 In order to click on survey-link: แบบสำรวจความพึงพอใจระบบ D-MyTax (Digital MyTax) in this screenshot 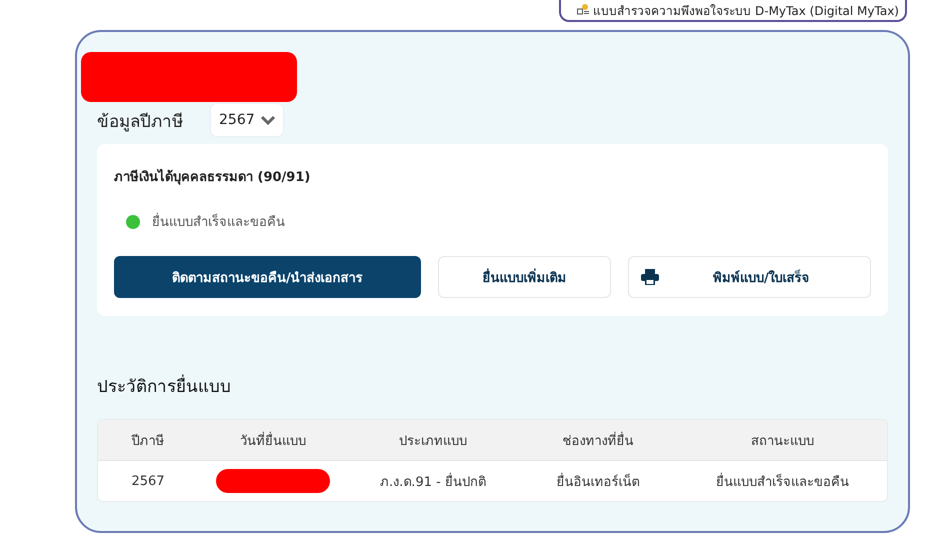, I will do `click(733, 11)`.